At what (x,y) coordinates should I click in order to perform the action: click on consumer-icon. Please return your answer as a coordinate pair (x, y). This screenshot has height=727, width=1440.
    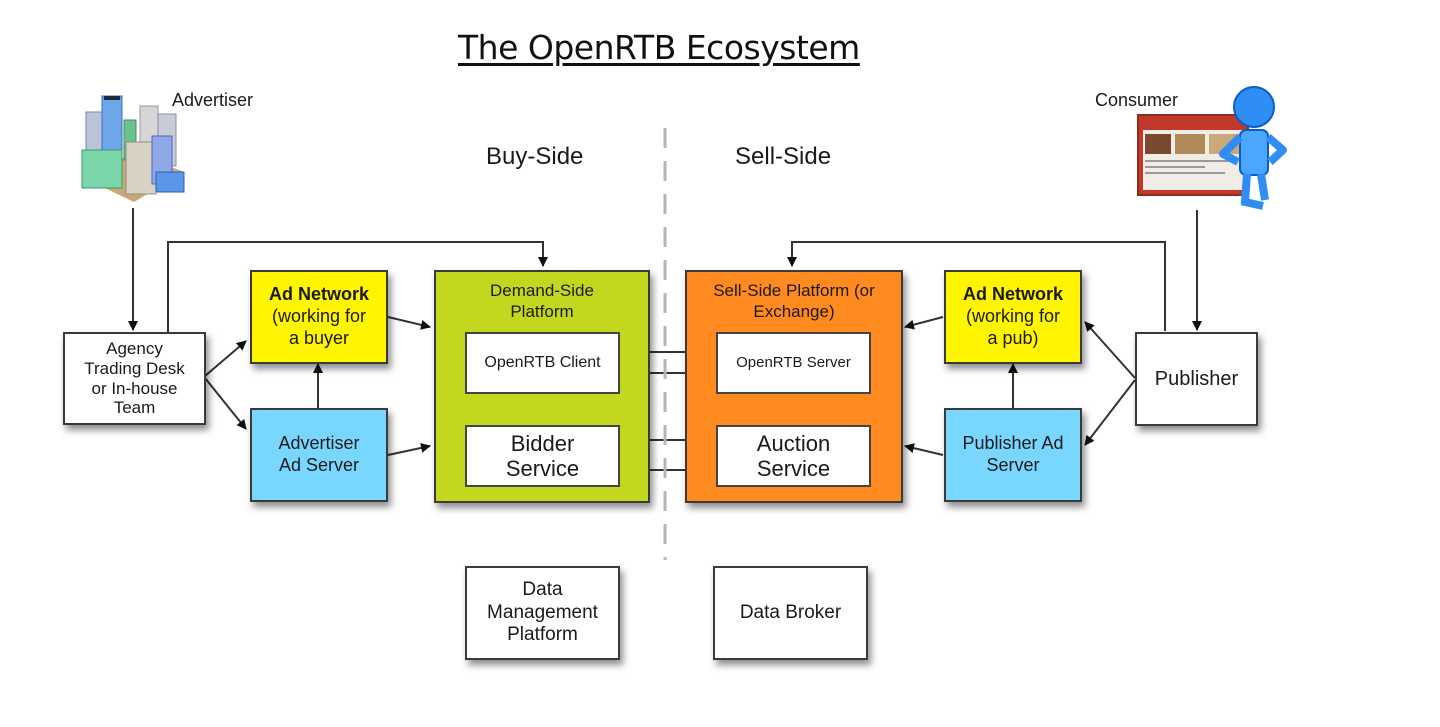
    Looking at the image, I should click on (1212, 148).